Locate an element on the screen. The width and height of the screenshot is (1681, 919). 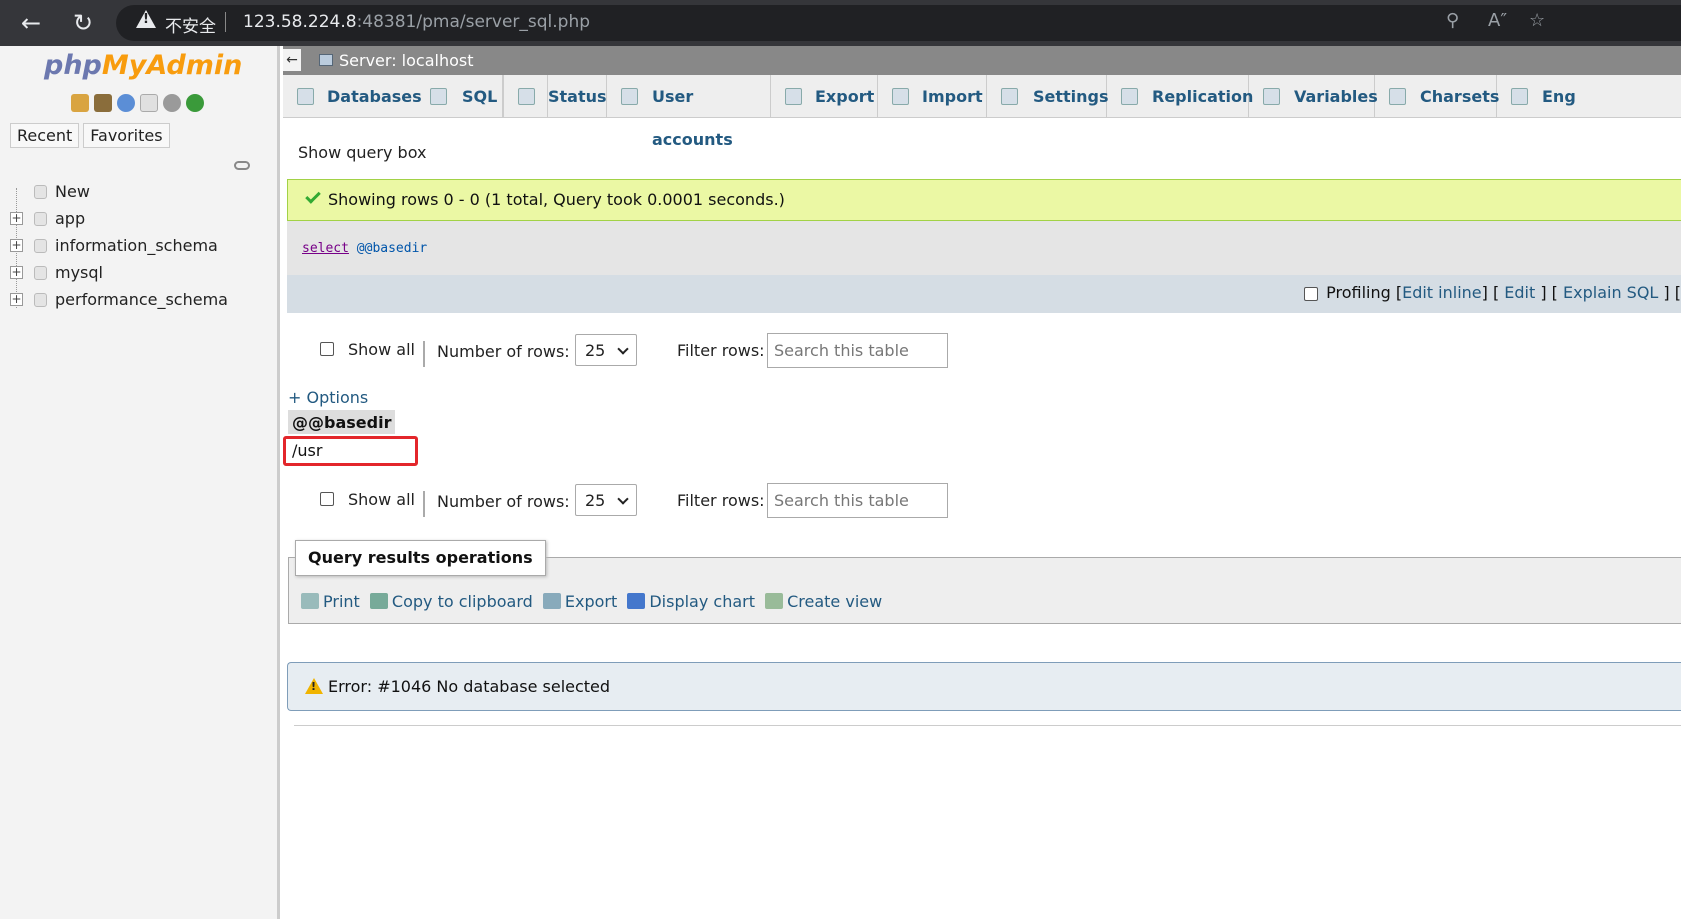
url-path: :48381/pma/server_sql.php is located at coordinates (473, 22).